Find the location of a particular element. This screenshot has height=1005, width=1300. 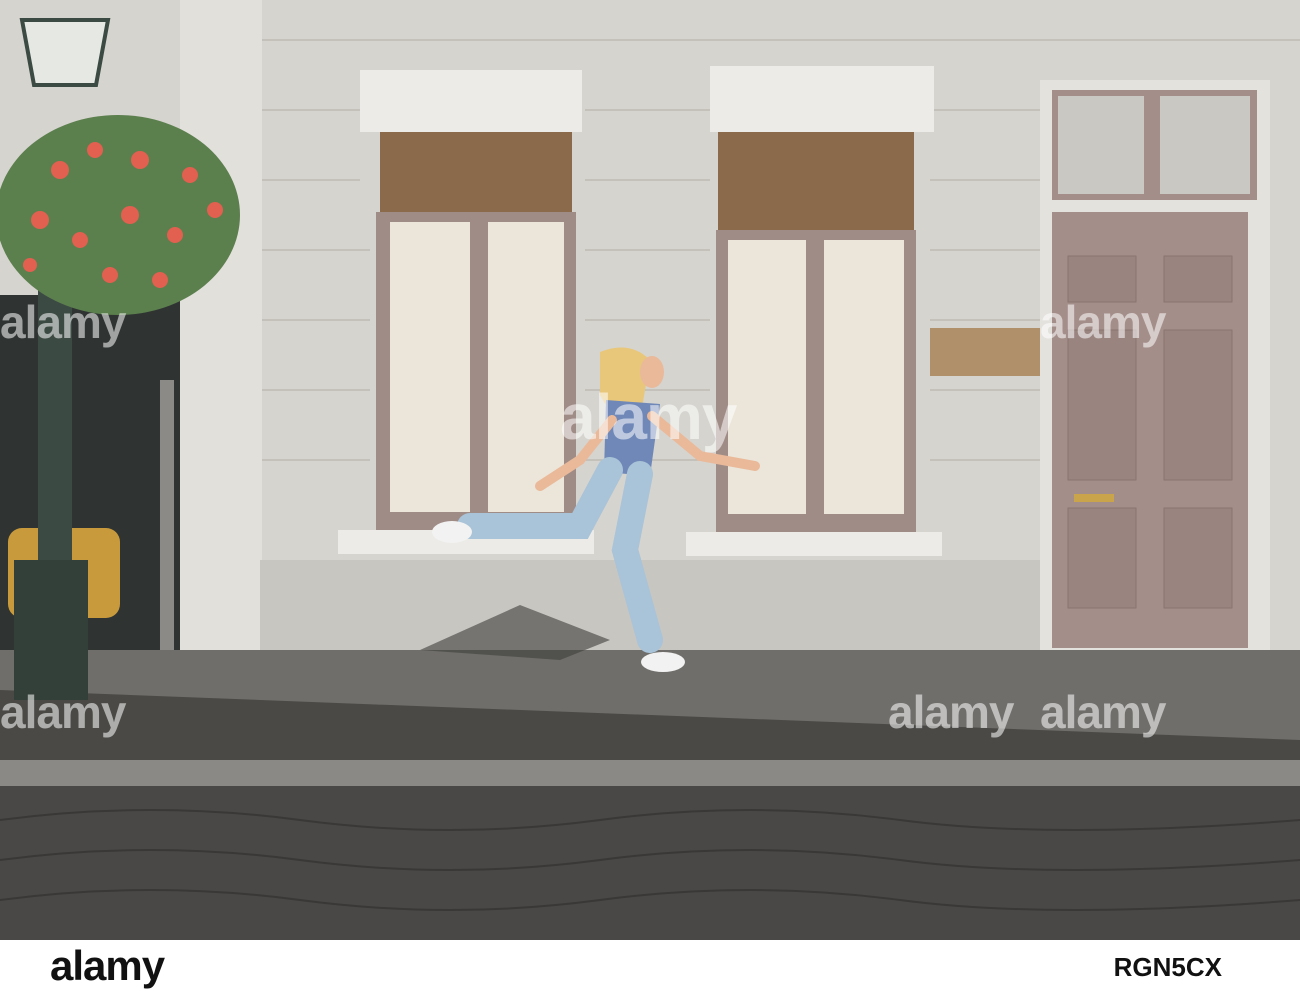

window-1-lintel is located at coordinates (471, 101).